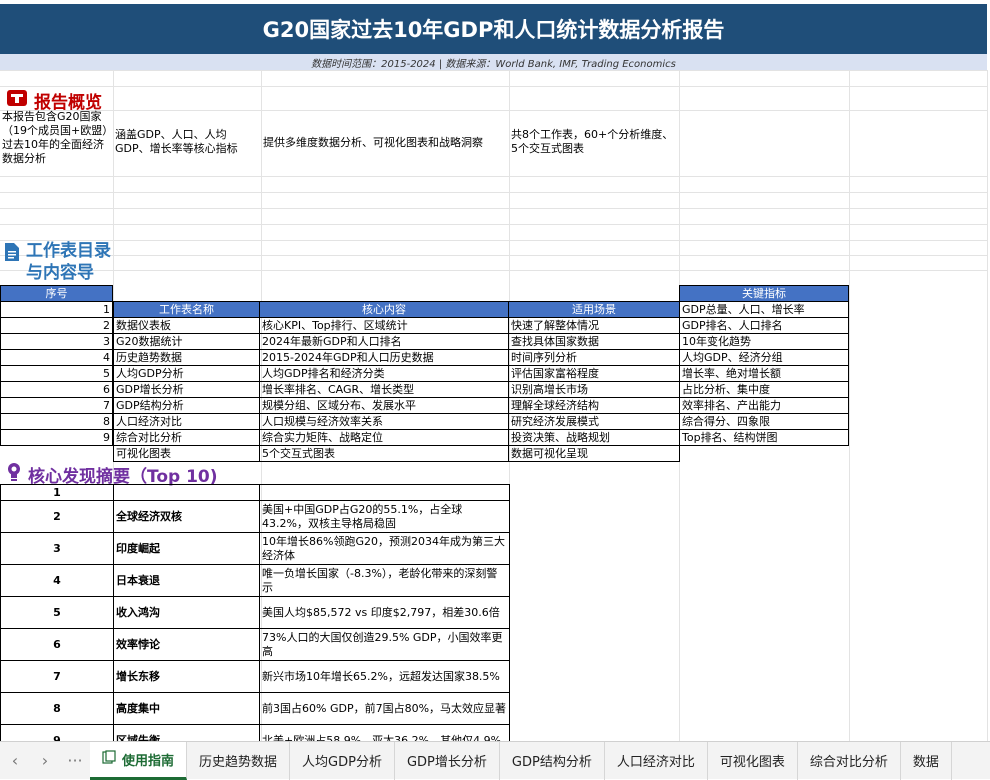 Image resolution: width=990 pixels, height=780 pixels. I want to click on overview-cell-4: 共8个工作表，60+个分析维度、5个交互式图表, so click(594, 142).